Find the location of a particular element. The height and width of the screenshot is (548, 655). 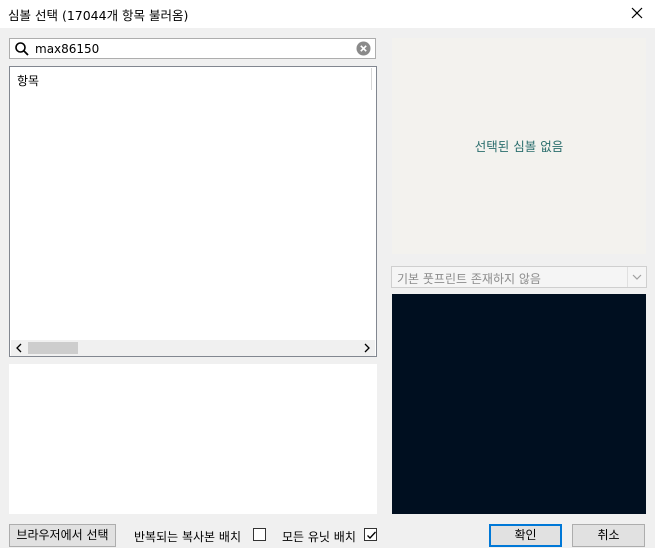

search-box is located at coordinates (192, 48).